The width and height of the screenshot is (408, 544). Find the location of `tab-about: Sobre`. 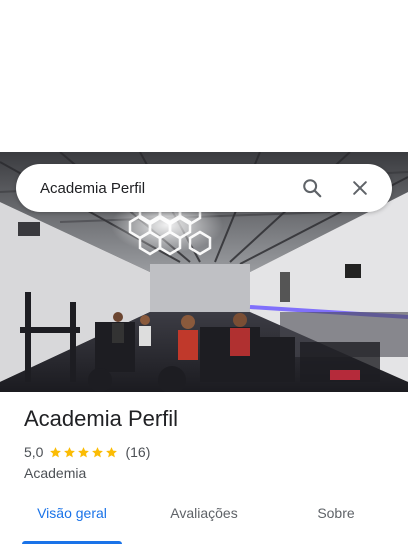

tab-about: Sobre is located at coordinates (336, 513).